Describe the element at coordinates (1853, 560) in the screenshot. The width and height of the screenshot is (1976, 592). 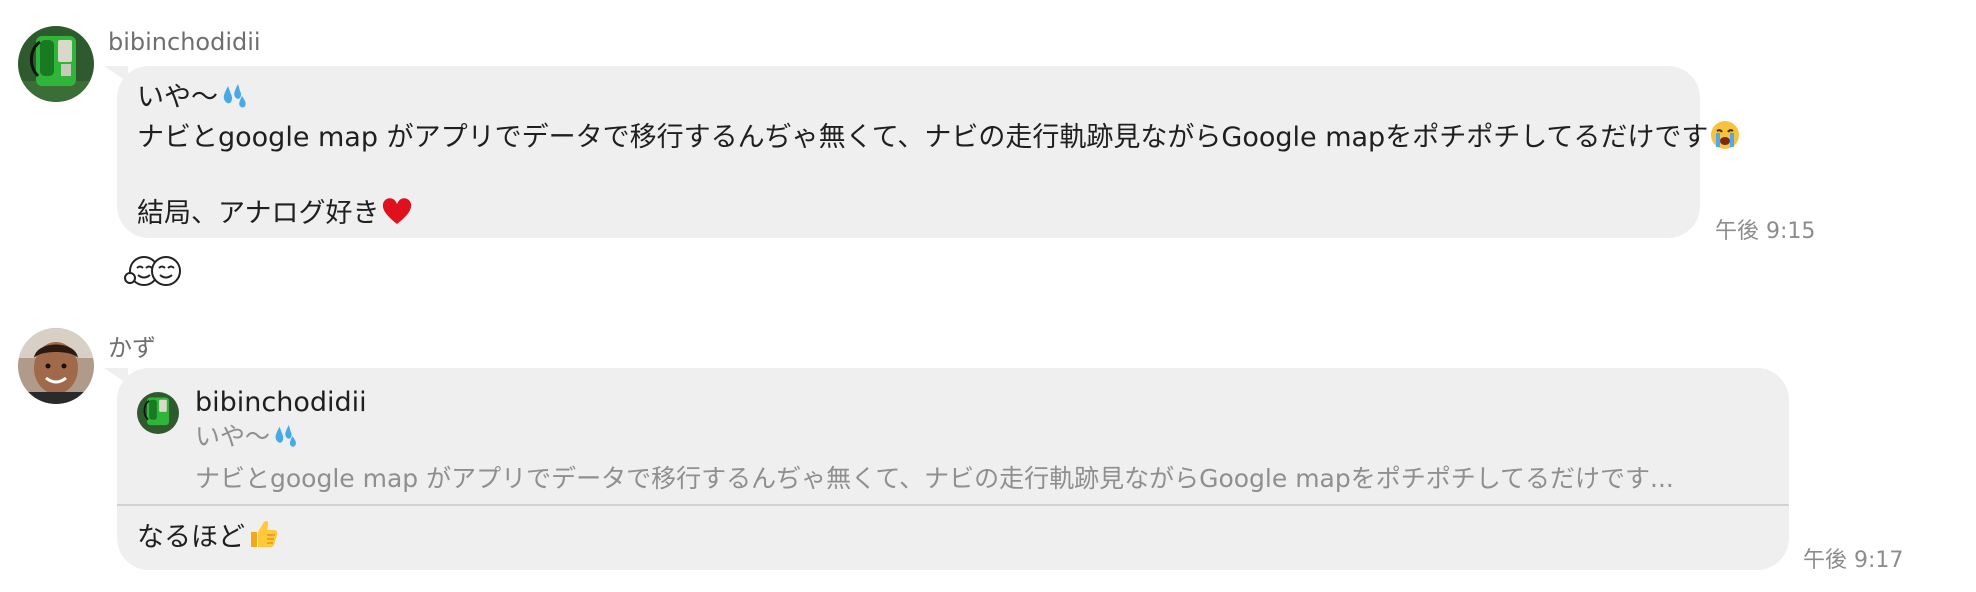
I see `message-time: 午後 9:17` at that location.